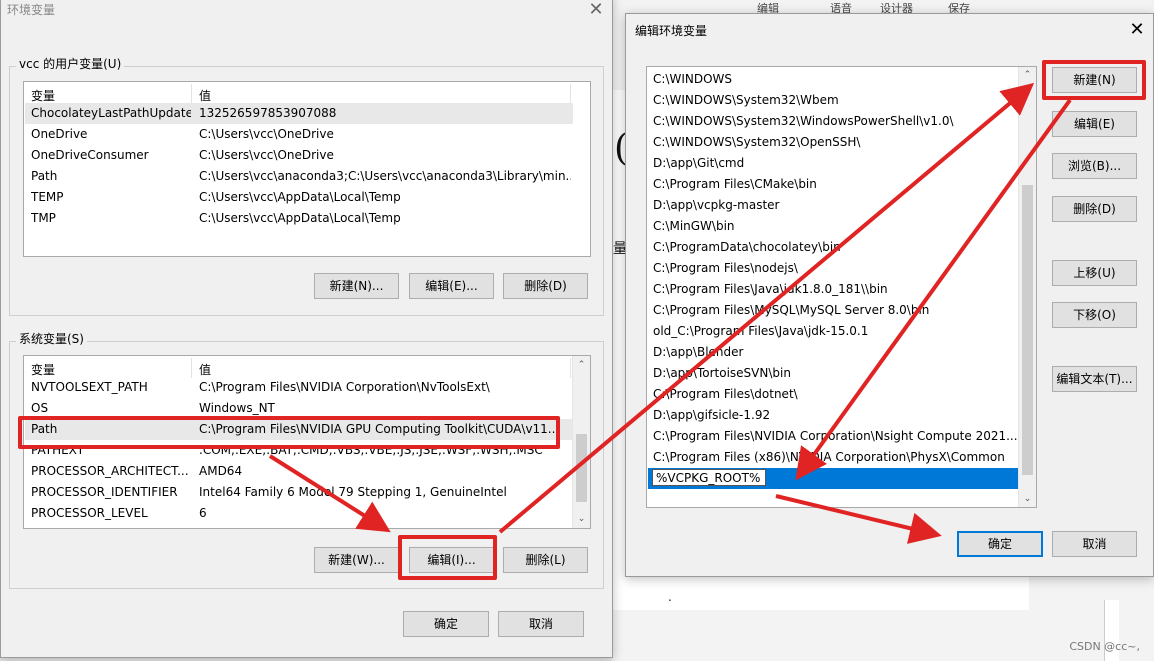 The width and height of the screenshot is (1154, 661). Describe the element at coordinates (735, 184) in the screenshot. I see `path-entry: C:\Program Files\CMake\bin` at that location.